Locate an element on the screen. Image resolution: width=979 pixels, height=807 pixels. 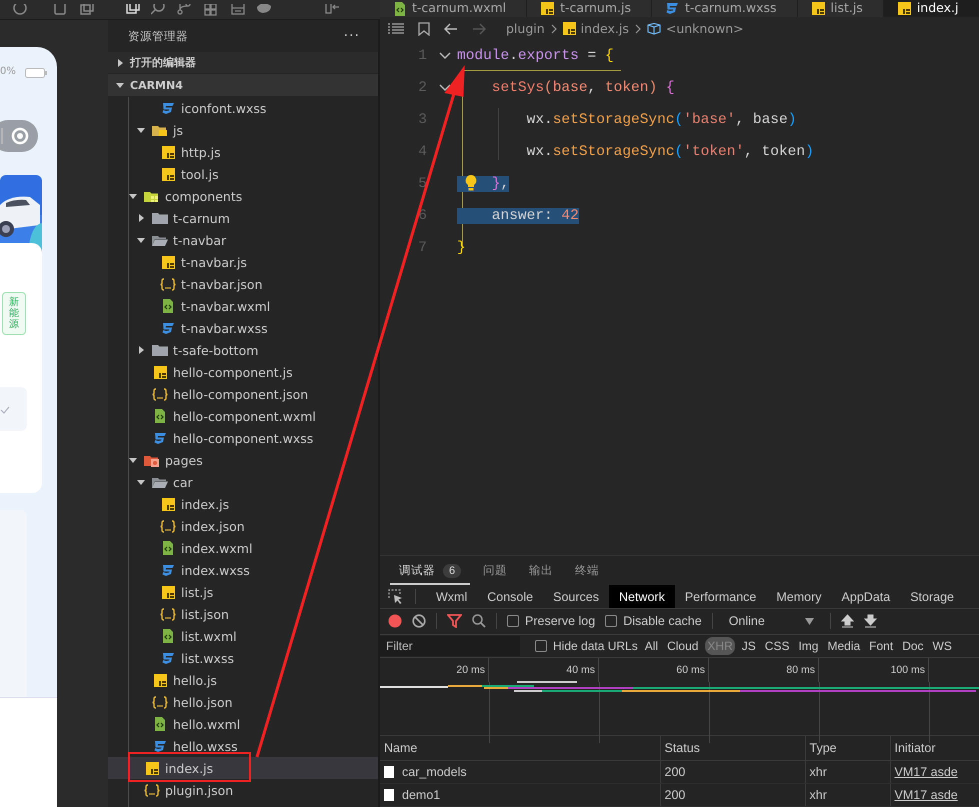
folder-item: pages is located at coordinates (243, 460).